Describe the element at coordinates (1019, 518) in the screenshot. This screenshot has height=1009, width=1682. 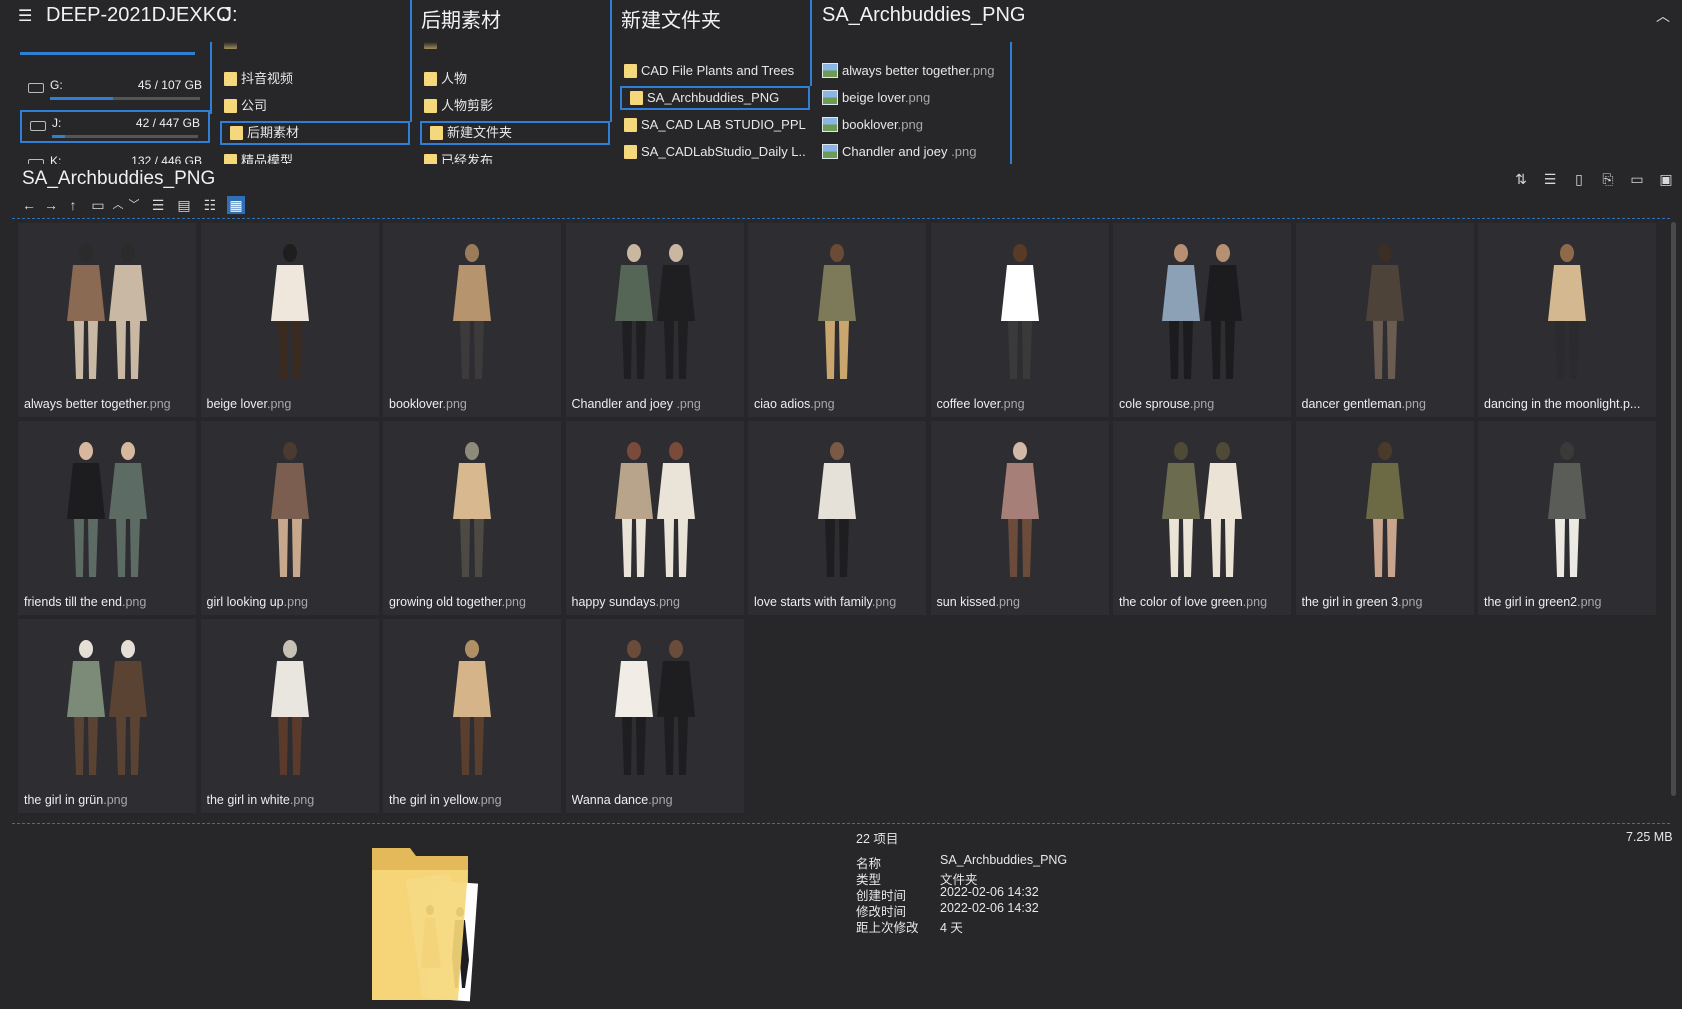
I see `thumbnail-tile: sun kissed.png` at that location.